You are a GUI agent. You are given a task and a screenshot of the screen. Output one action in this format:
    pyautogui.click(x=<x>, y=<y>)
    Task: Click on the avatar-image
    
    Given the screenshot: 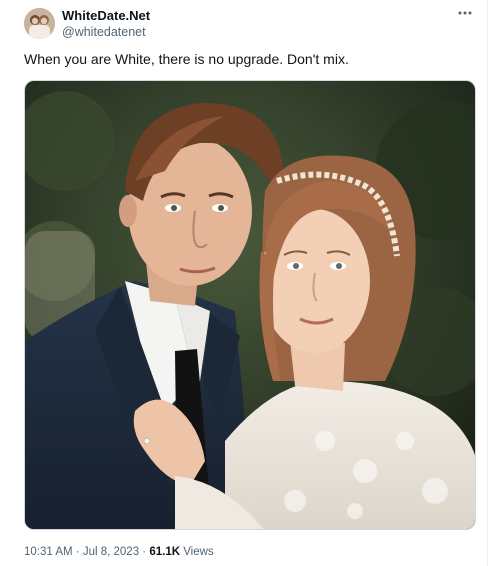 What is the action you would take?
    pyautogui.click(x=39, y=23)
    